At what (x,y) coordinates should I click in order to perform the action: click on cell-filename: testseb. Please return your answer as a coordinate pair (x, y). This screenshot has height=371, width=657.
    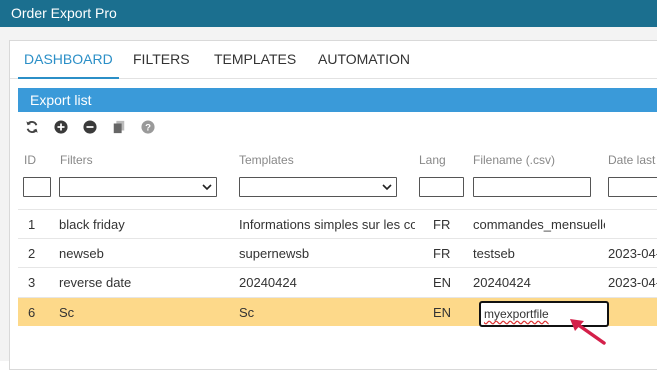
    Looking at the image, I should click on (494, 253).